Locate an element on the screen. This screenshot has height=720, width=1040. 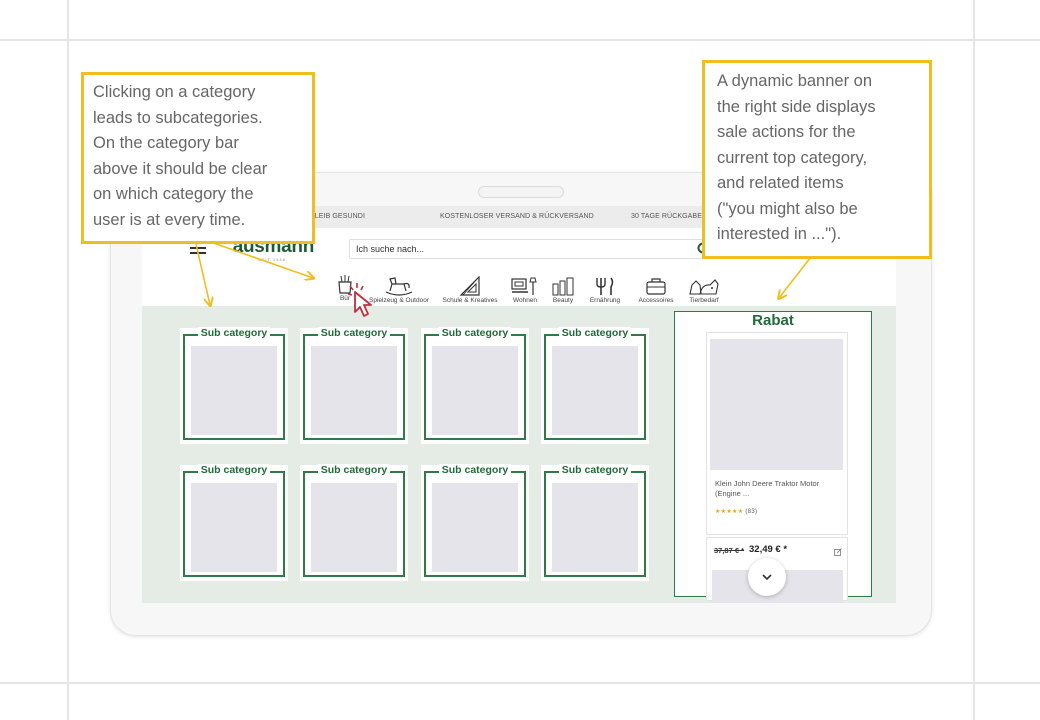
category-label: Schule & Kreatives is located at coordinates (470, 300).